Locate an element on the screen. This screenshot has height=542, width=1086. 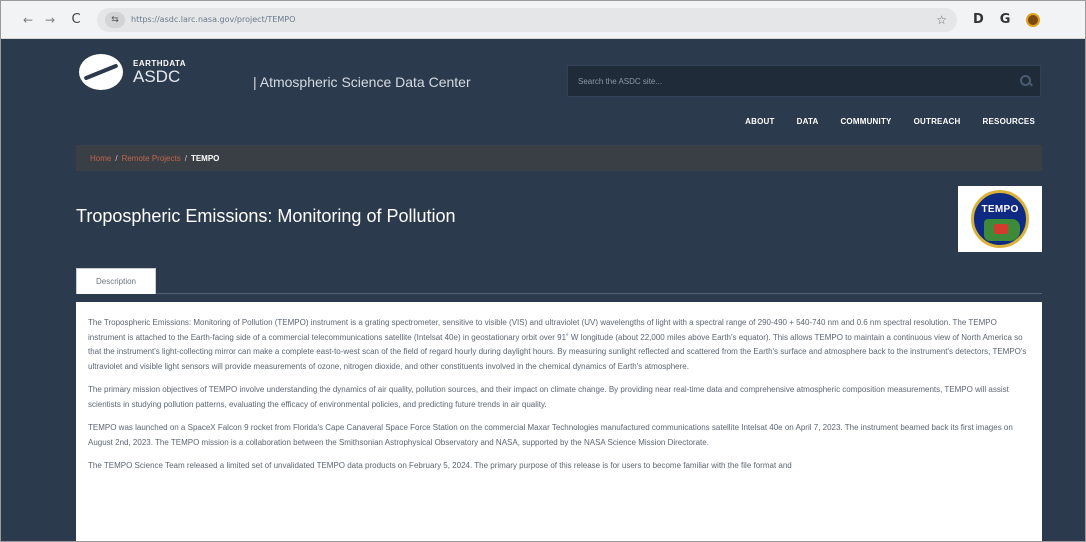
site-info-icon: ⇆ is located at coordinates (115, 19).